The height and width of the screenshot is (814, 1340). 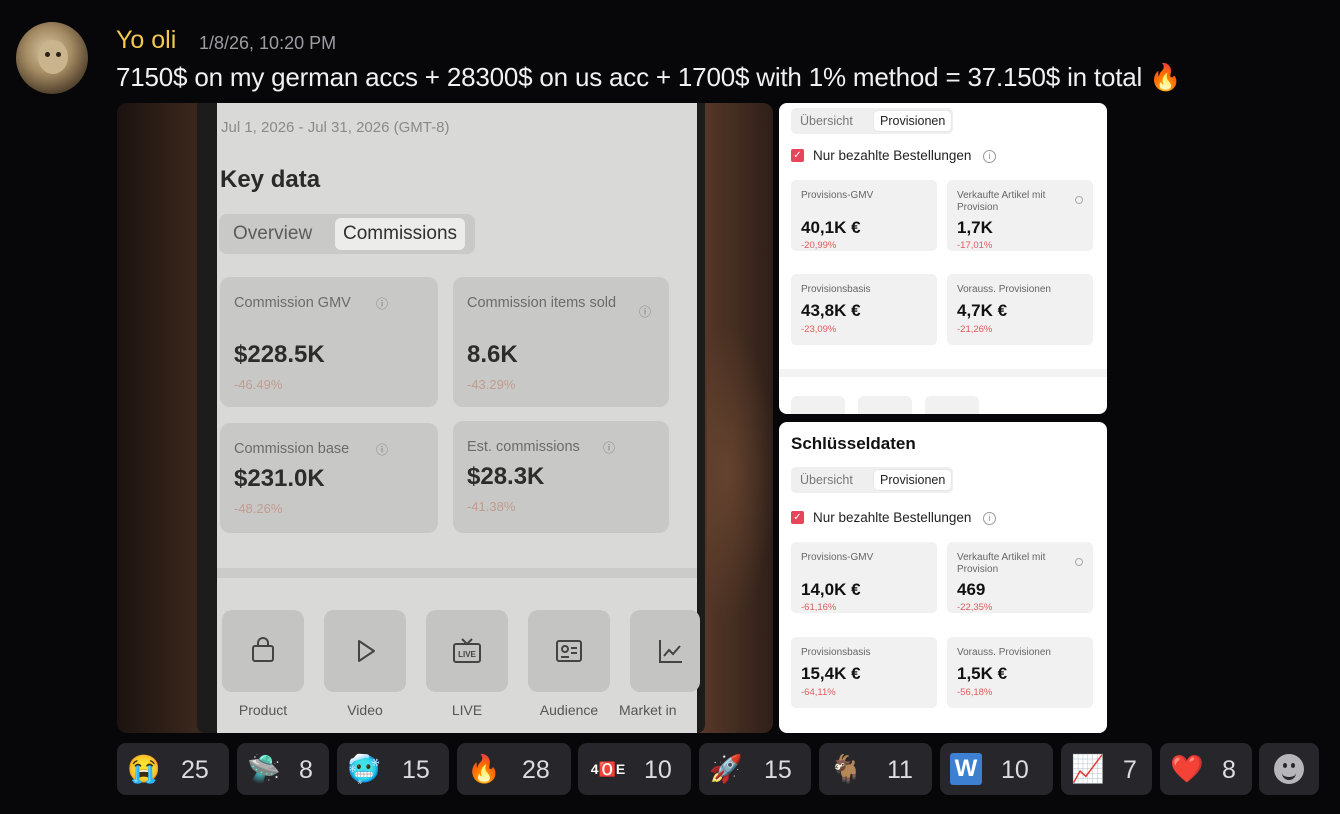 What do you see at coordinates (569, 710) in the screenshot?
I see `tile-label: Audience` at bounding box center [569, 710].